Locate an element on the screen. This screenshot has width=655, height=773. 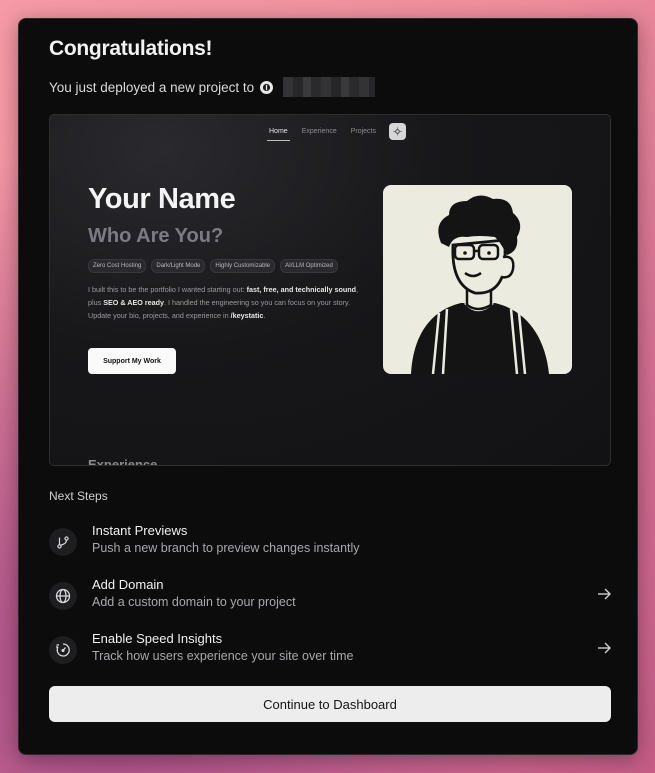
step-title: Enable Speed Insights is located at coordinates (157, 638).